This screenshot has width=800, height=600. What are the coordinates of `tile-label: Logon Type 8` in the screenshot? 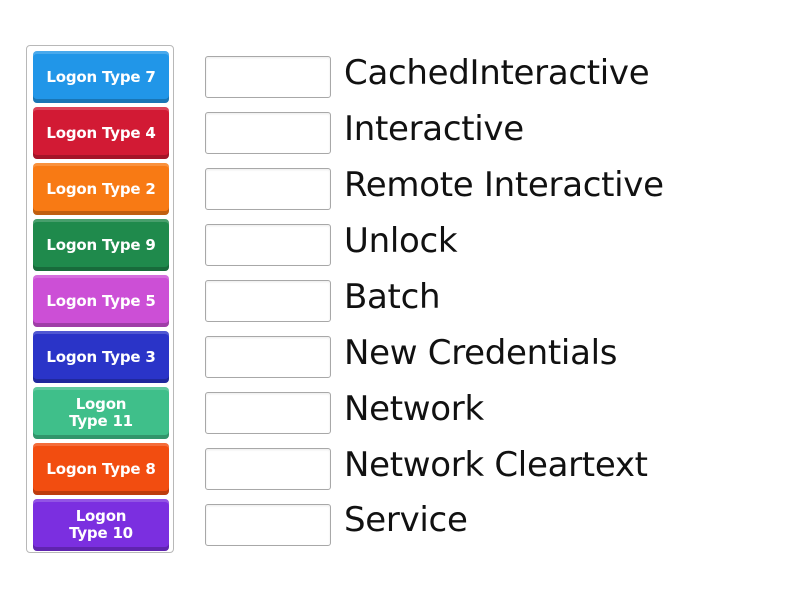 It's located at (101, 468).